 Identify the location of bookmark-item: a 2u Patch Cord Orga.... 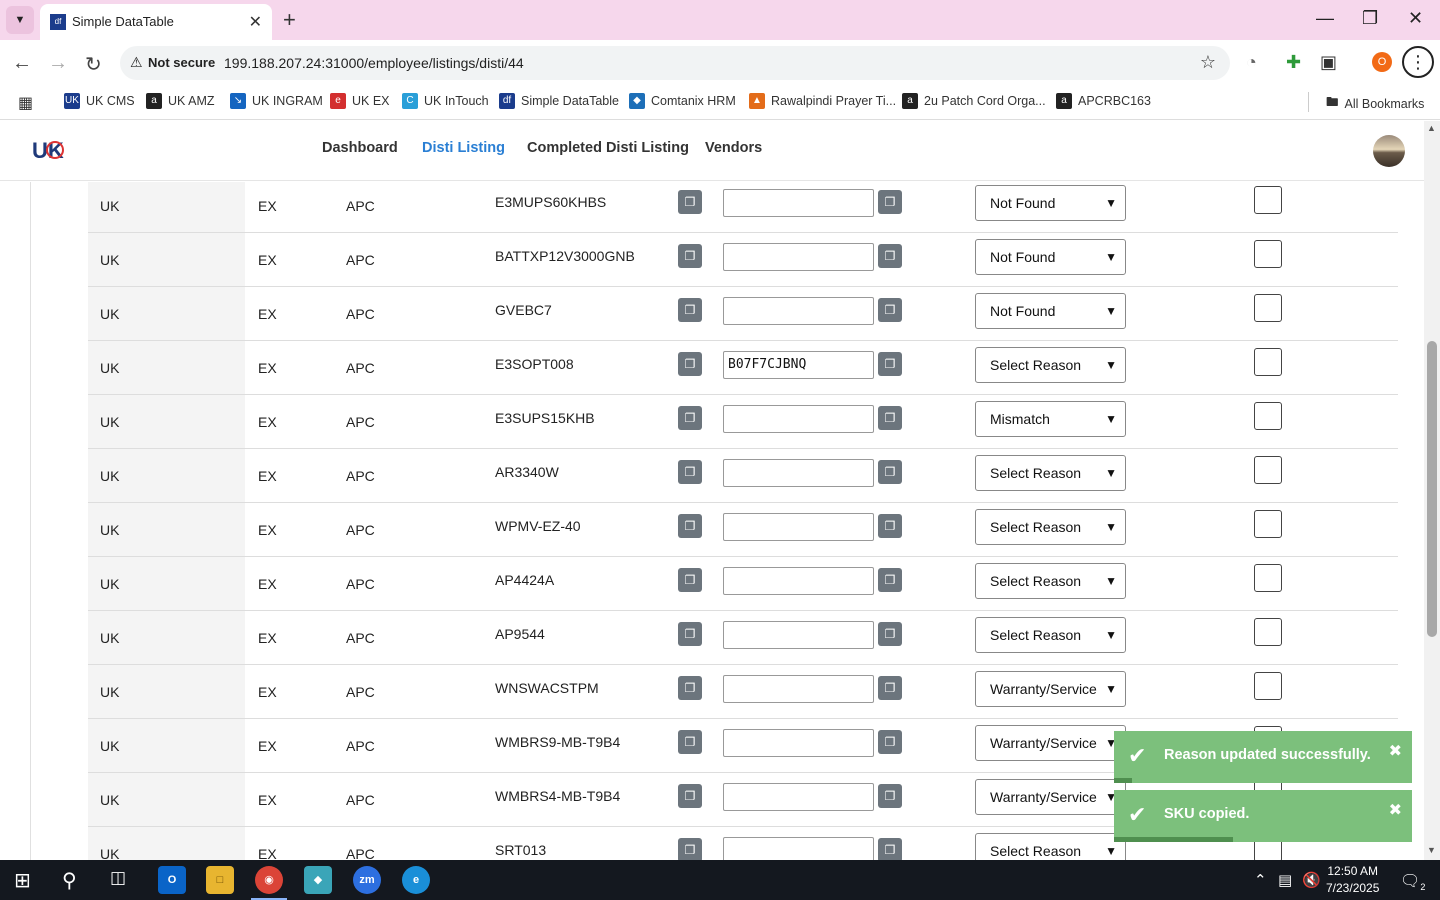
(974, 101).